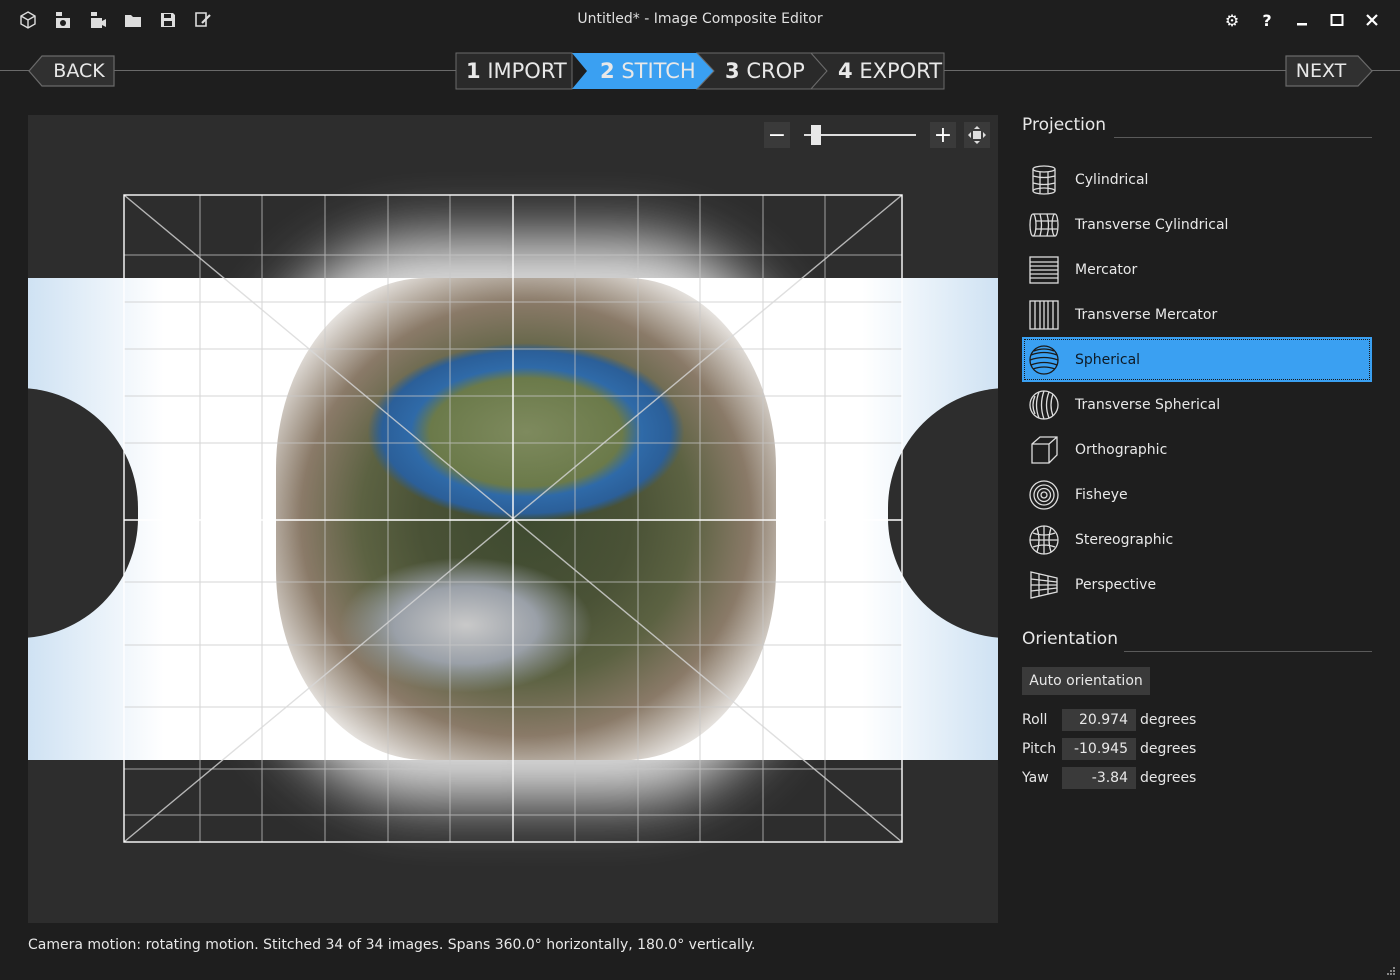 The height and width of the screenshot is (980, 1400). Describe the element at coordinates (1197, 584) in the screenshot. I see `projection-perspective: Perspective` at that location.